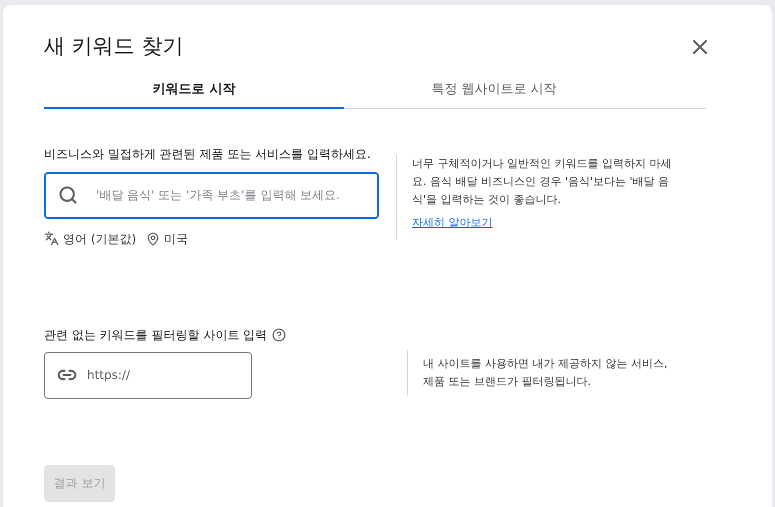 Image resolution: width=775 pixels, height=507 pixels. What do you see at coordinates (51, 238) in the screenshot?
I see `language-icon` at bounding box center [51, 238].